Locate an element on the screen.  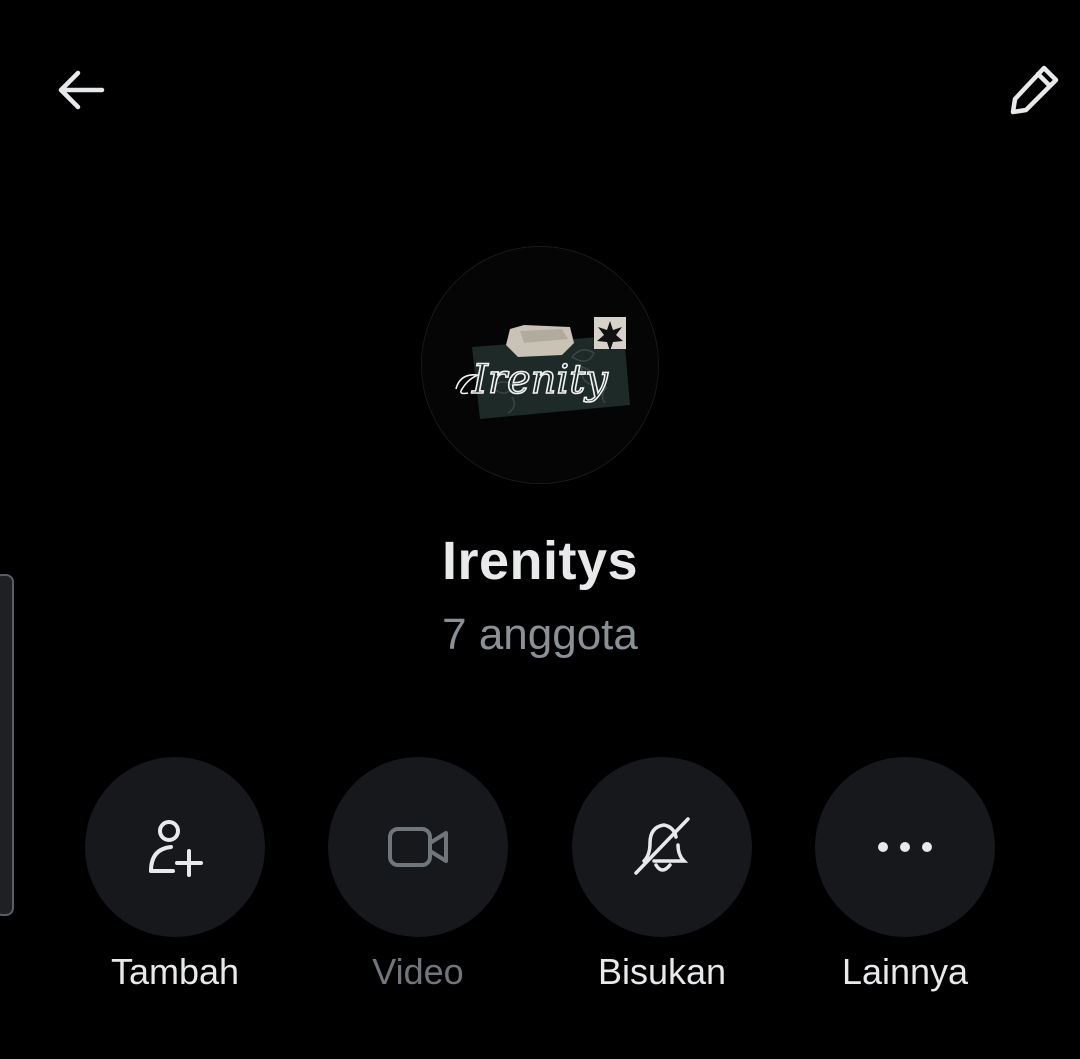
video-call-circle is located at coordinates (418, 847).